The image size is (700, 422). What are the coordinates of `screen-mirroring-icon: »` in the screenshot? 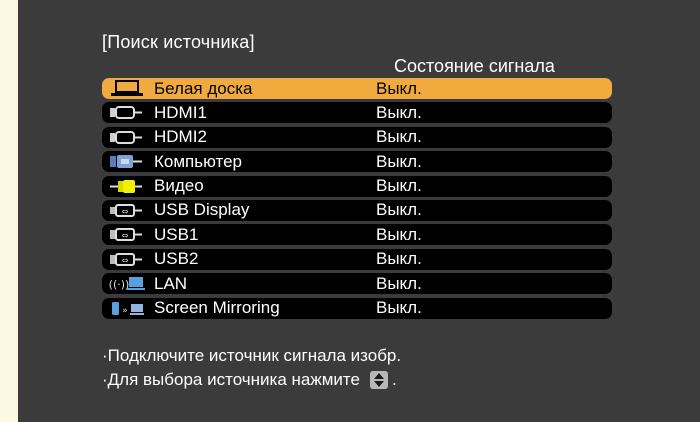 It's located at (128, 308).